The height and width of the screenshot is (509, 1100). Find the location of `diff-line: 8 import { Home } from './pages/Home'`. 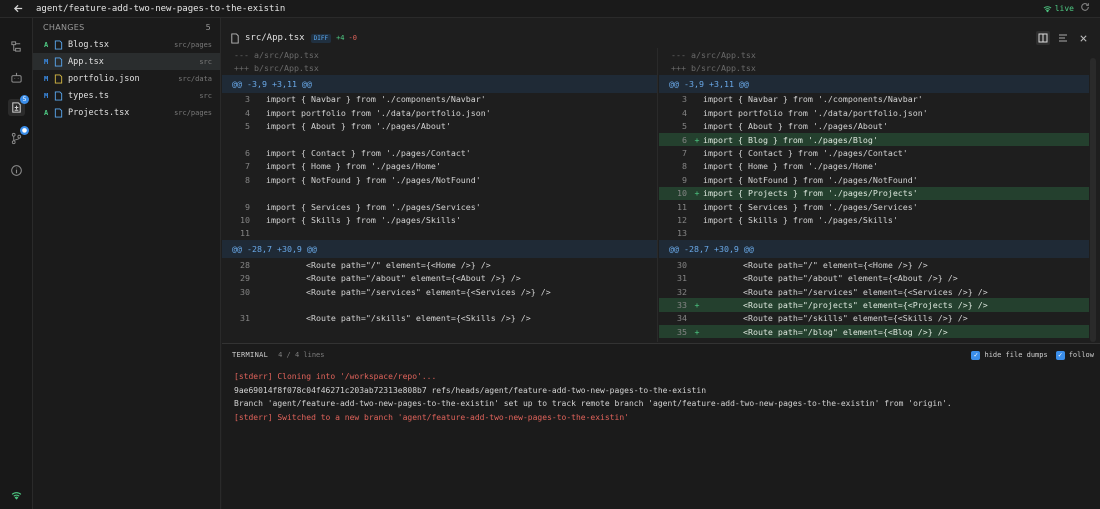

diff-line: 8 import { Home } from './pages/Home' is located at coordinates (874, 166).